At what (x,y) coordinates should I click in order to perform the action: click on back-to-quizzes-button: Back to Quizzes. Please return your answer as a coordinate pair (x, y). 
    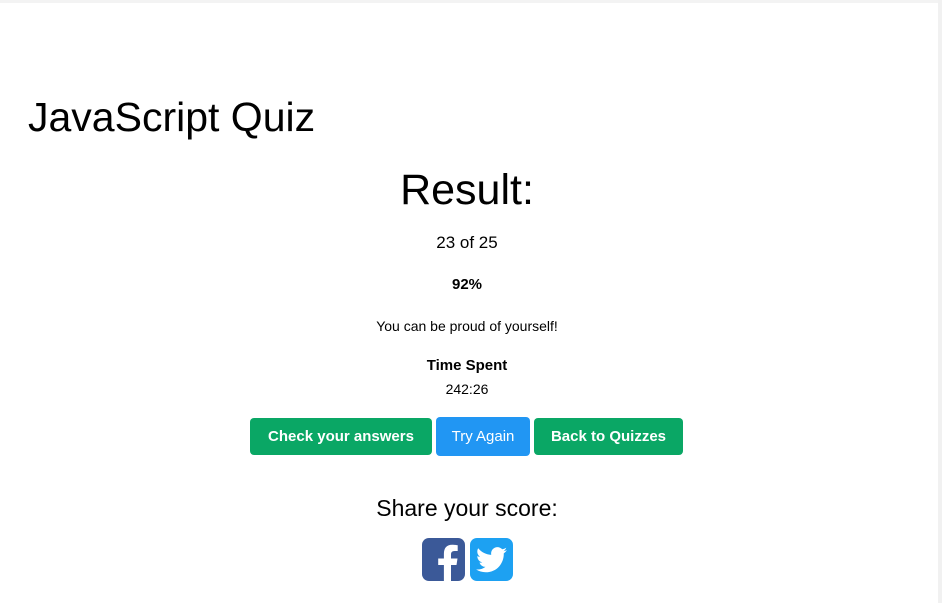
    Looking at the image, I should click on (608, 436).